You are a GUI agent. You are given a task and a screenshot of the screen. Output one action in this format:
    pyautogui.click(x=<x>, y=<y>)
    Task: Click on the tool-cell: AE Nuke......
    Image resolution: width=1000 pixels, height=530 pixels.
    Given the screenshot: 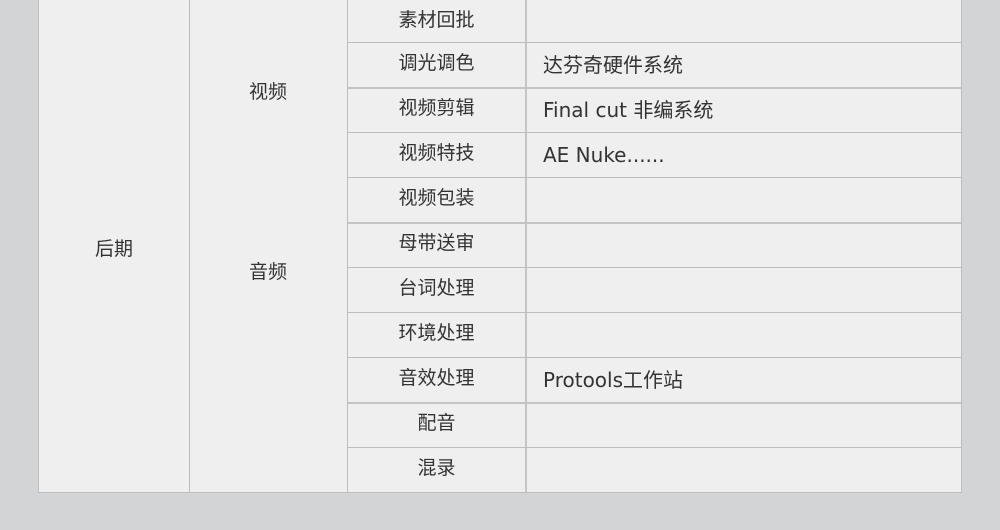 What is the action you would take?
    pyautogui.click(x=604, y=155)
    